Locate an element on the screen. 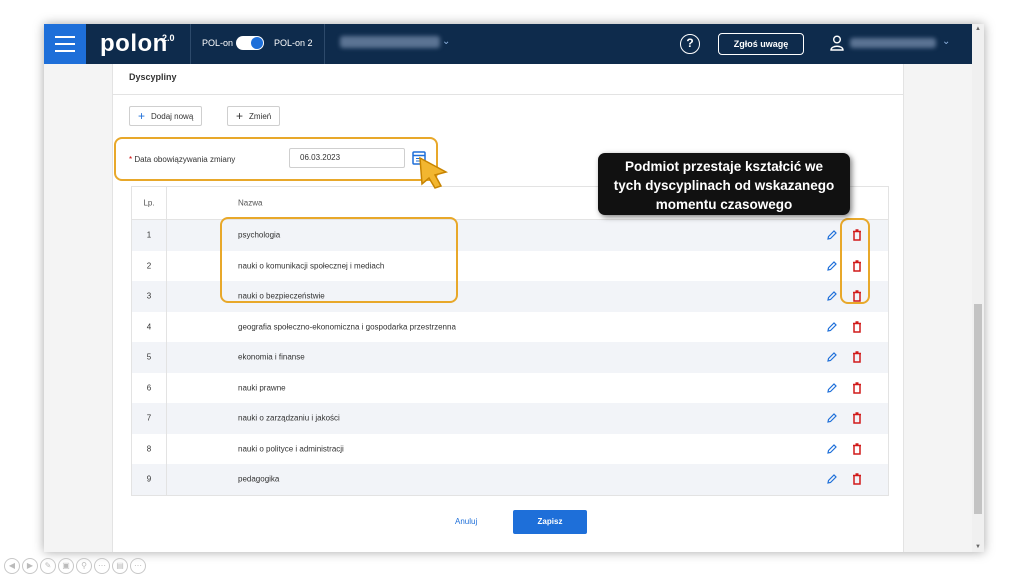  column-header-lp: Lp. is located at coordinates (149, 203).